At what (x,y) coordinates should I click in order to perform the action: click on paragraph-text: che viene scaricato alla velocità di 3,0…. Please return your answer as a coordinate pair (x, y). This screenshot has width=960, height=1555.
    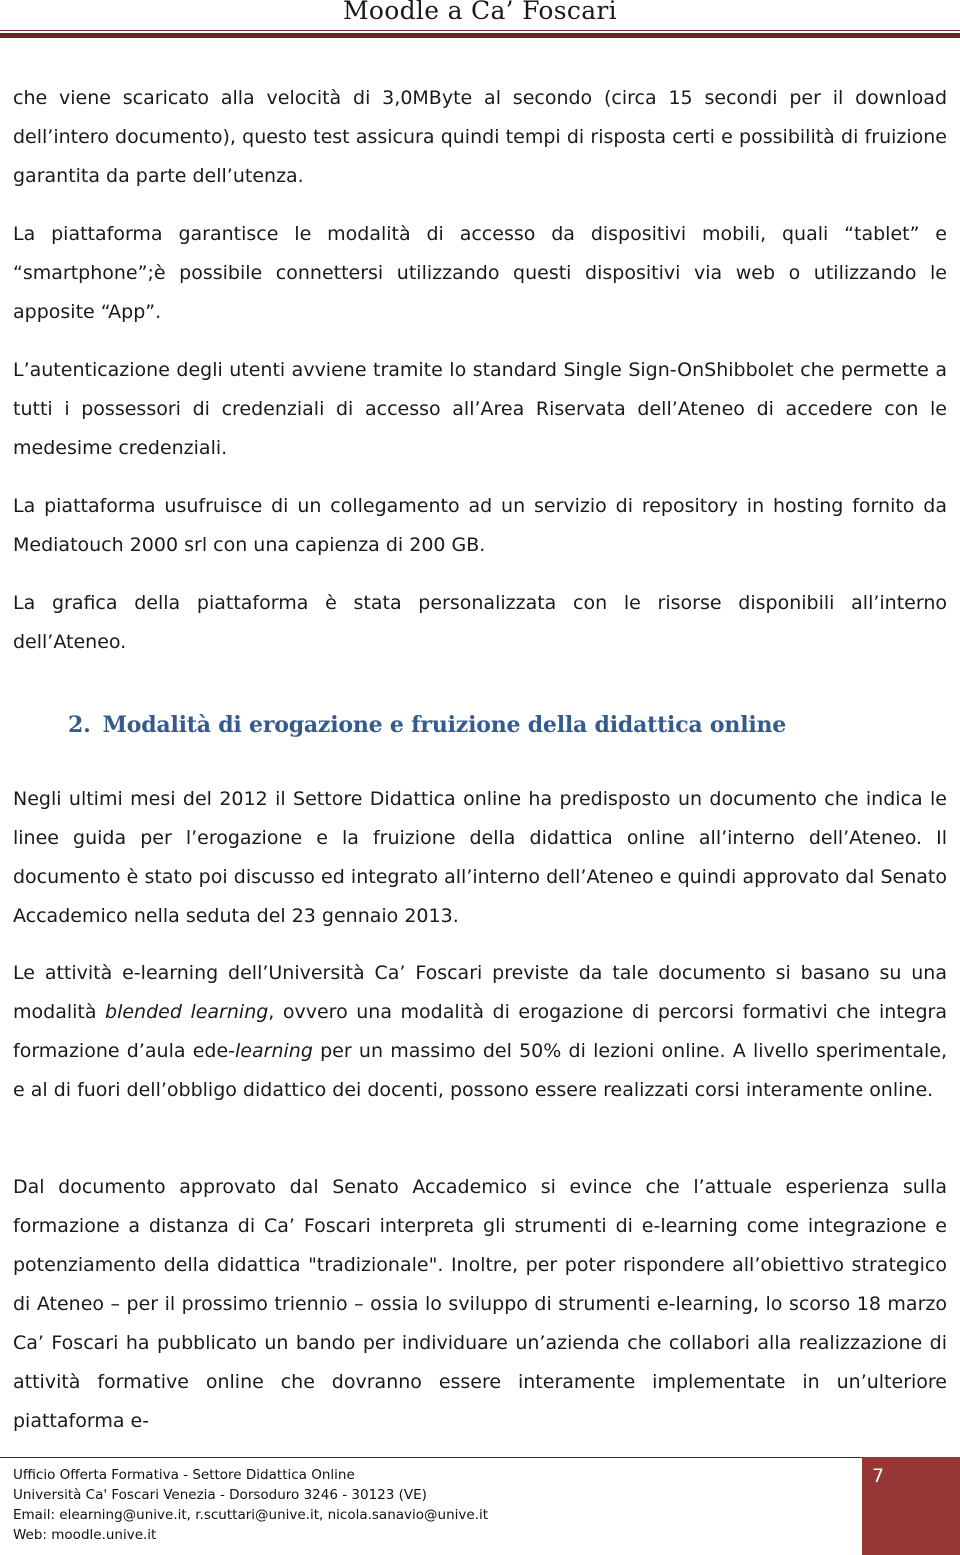
    Looking at the image, I should click on (480, 137).